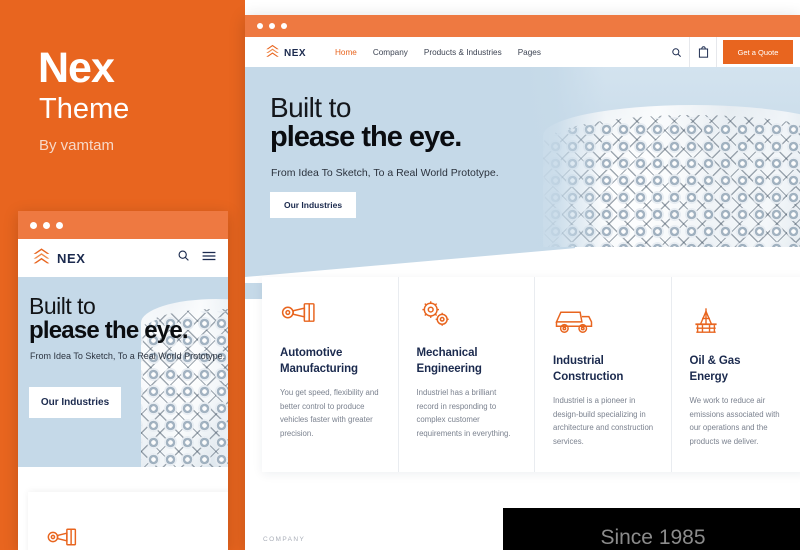 The image size is (800, 550). I want to click on main-menu: Home Company Products & Industries Pages, so click(438, 53).